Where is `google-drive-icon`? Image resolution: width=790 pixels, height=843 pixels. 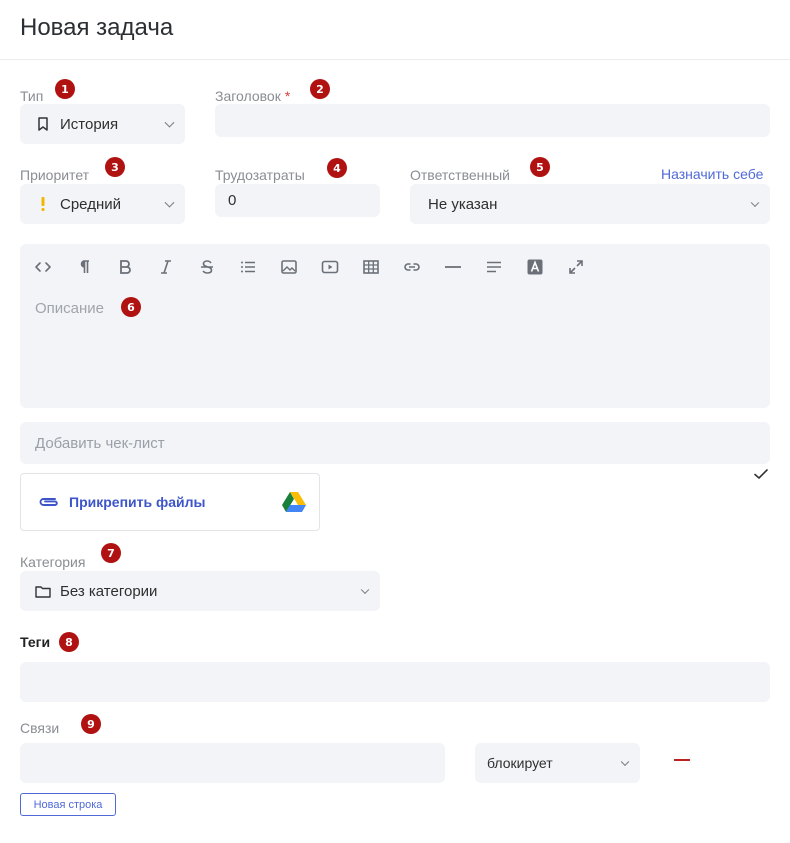
google-drive-icon is located at coordinates (294, 502).